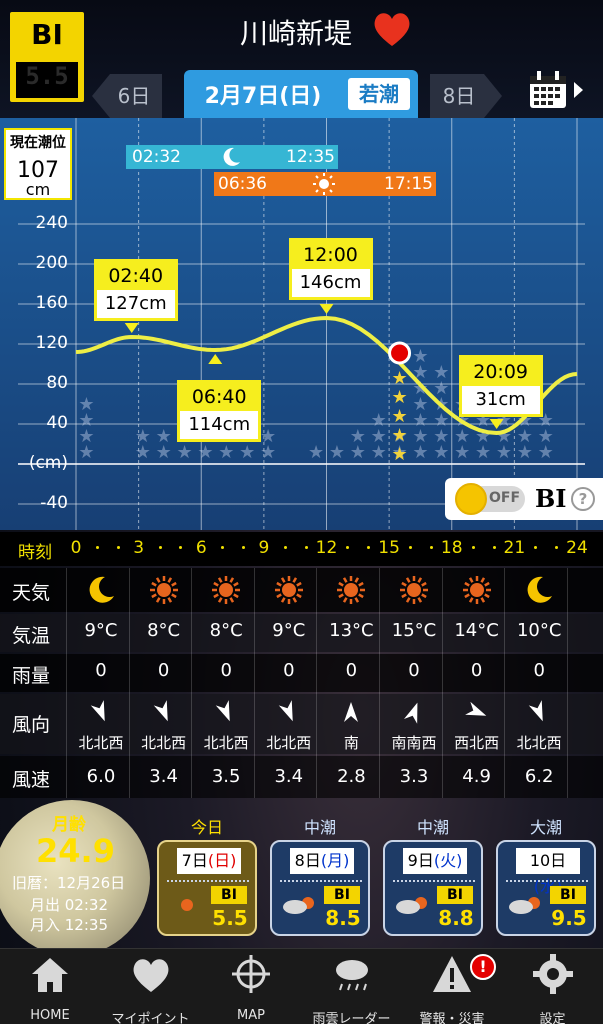 This screenshot has width=603, height=1024. Describe the element at coordinates (289, 776) in the screenshot. I see `cell-wind-speed: 3.4` at that location.